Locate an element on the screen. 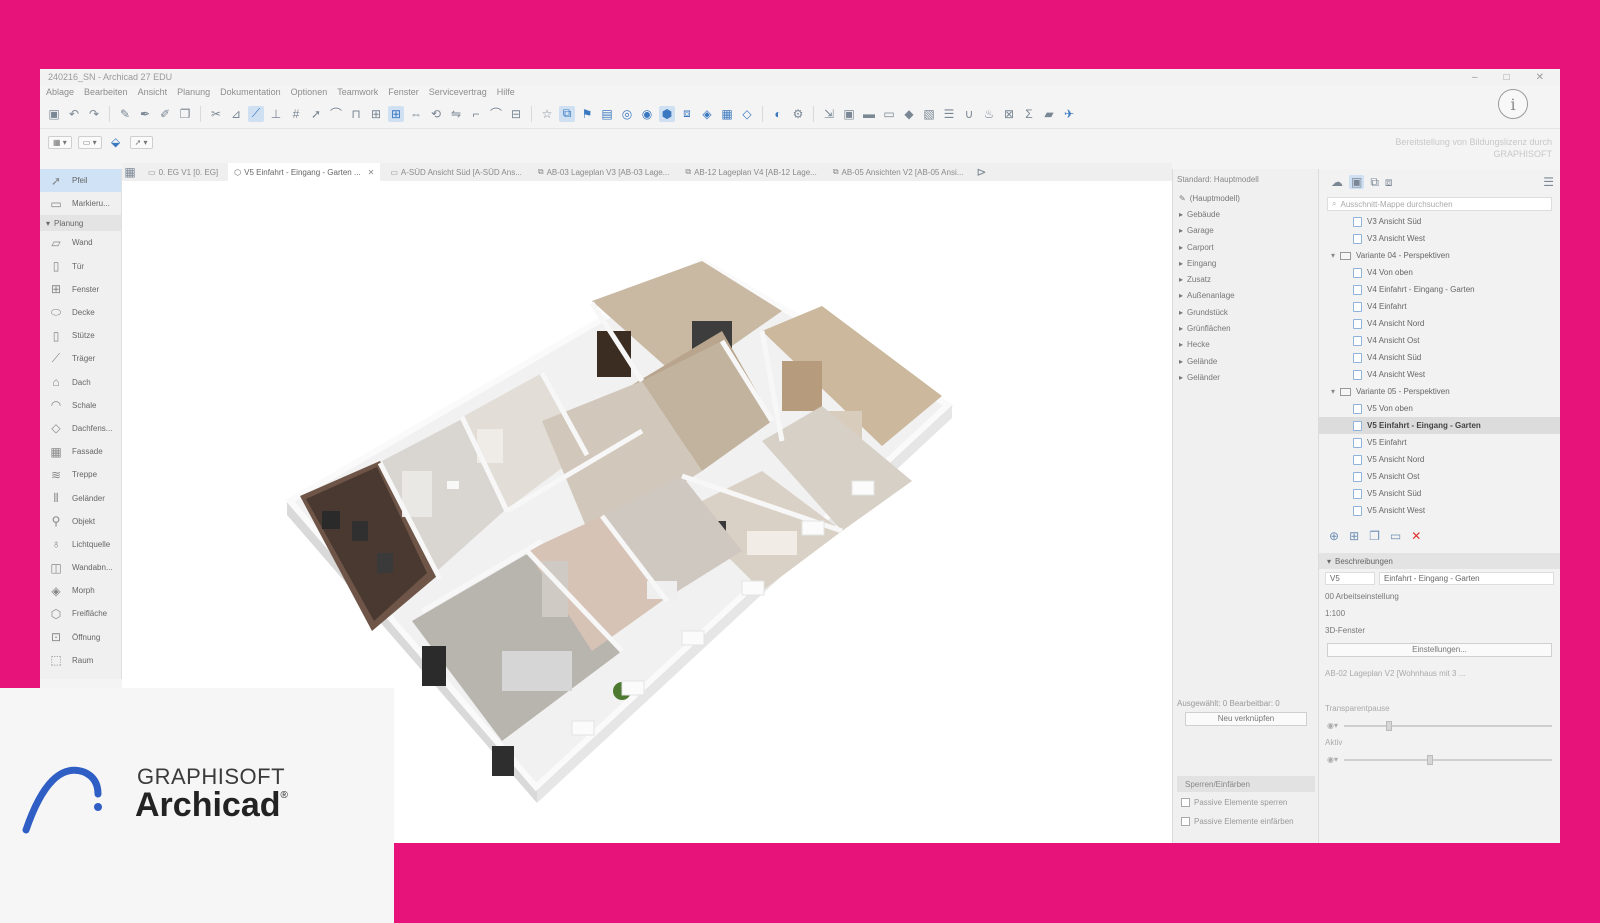 The height and width of the screenshot is (923, 1600). tool-morph: ◈ Morph is located at coordinates (80, 590).